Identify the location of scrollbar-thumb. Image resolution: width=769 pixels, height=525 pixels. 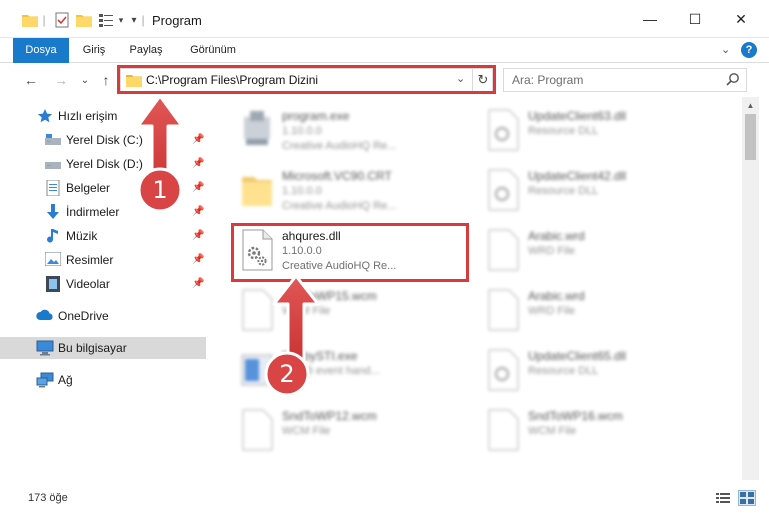
(750, 137).